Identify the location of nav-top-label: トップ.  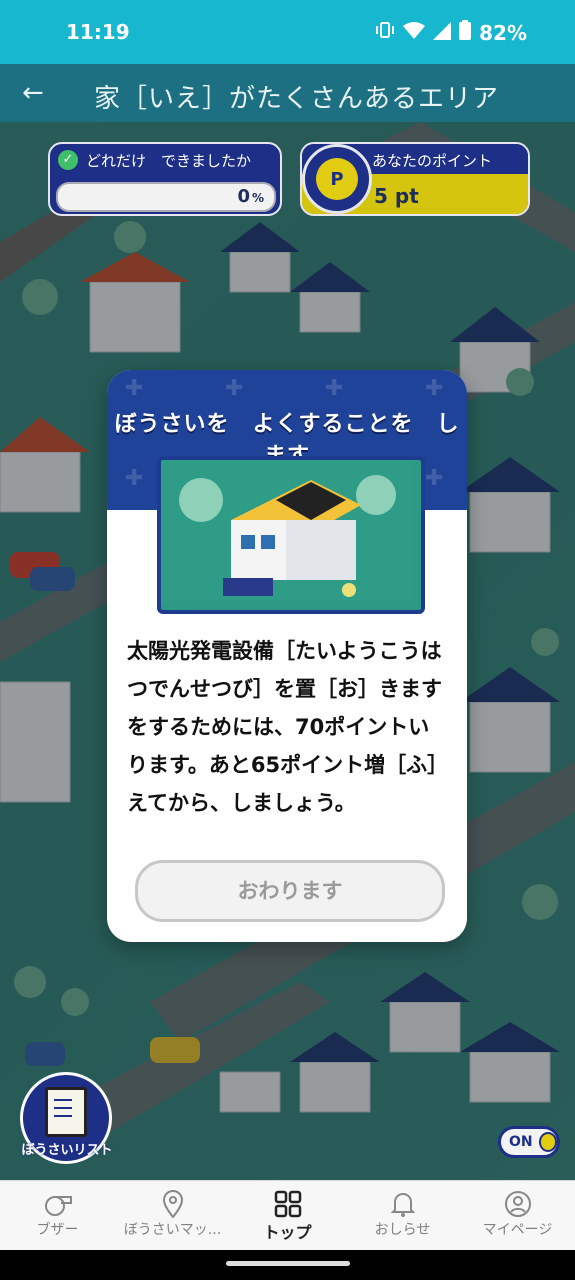
(287, 1232).